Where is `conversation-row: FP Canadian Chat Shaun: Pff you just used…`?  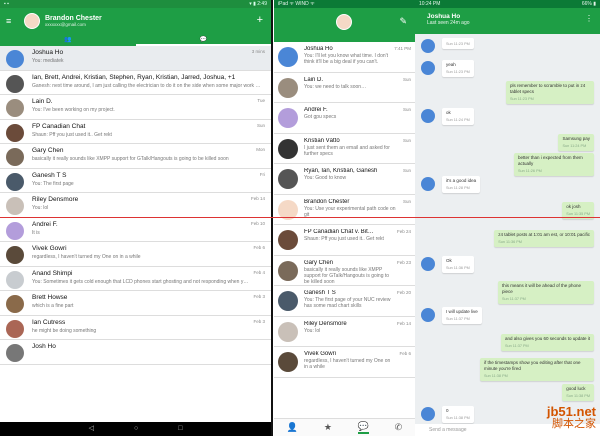
conversation-row: FP Canadian Chat Shaun: Pff you just used… is located at coordinates (135, 132).